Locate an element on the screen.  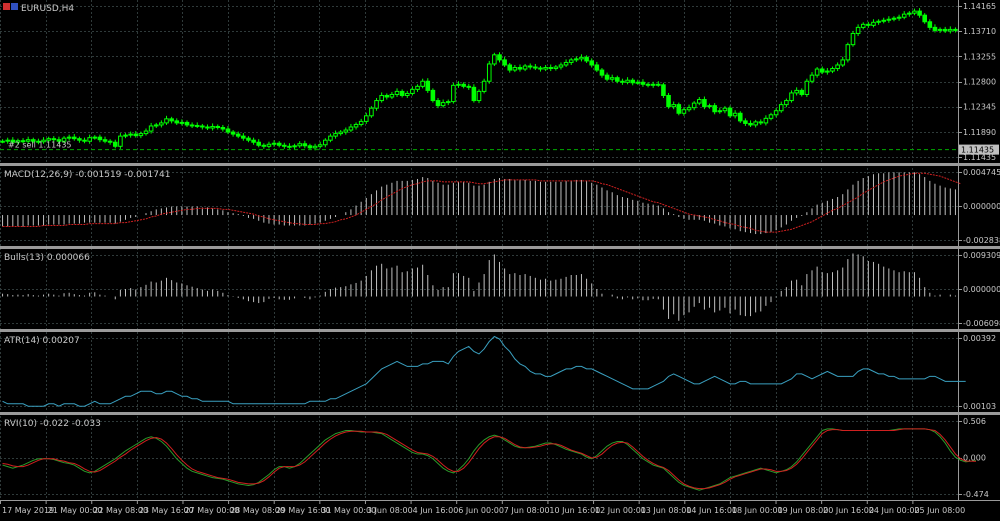
axis-tick-label: 1.13710 is located at coordinates (979, 31).